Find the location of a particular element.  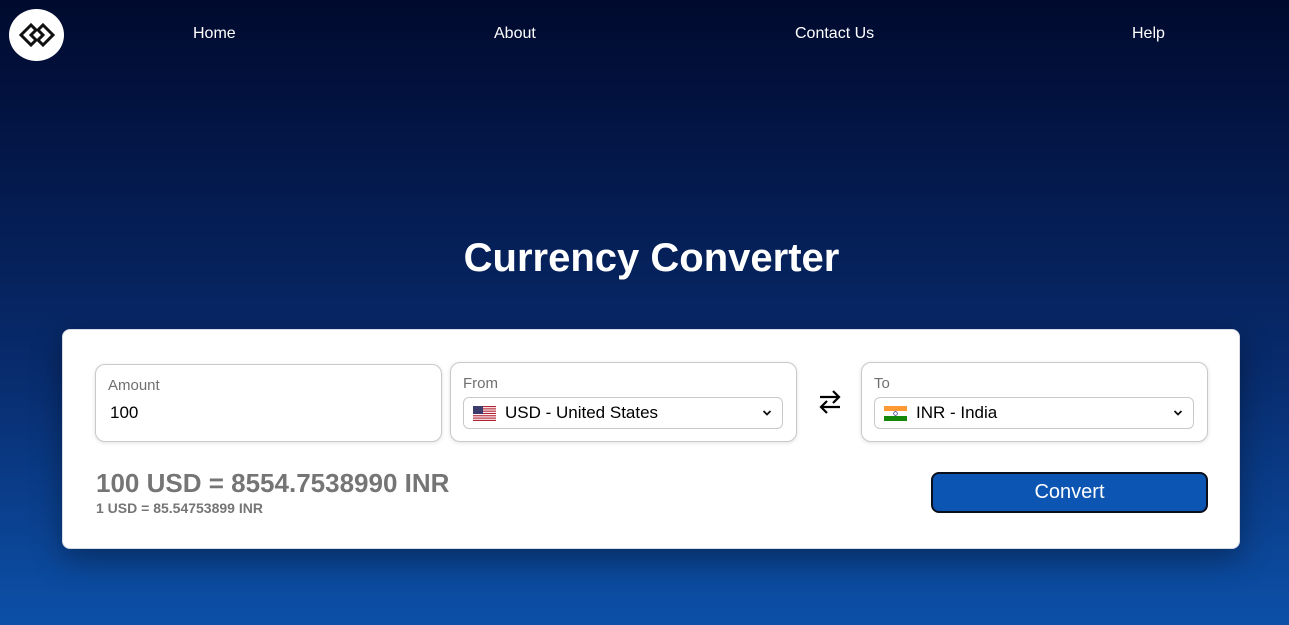

india-flag-icon is located at coordinates (895, 413).